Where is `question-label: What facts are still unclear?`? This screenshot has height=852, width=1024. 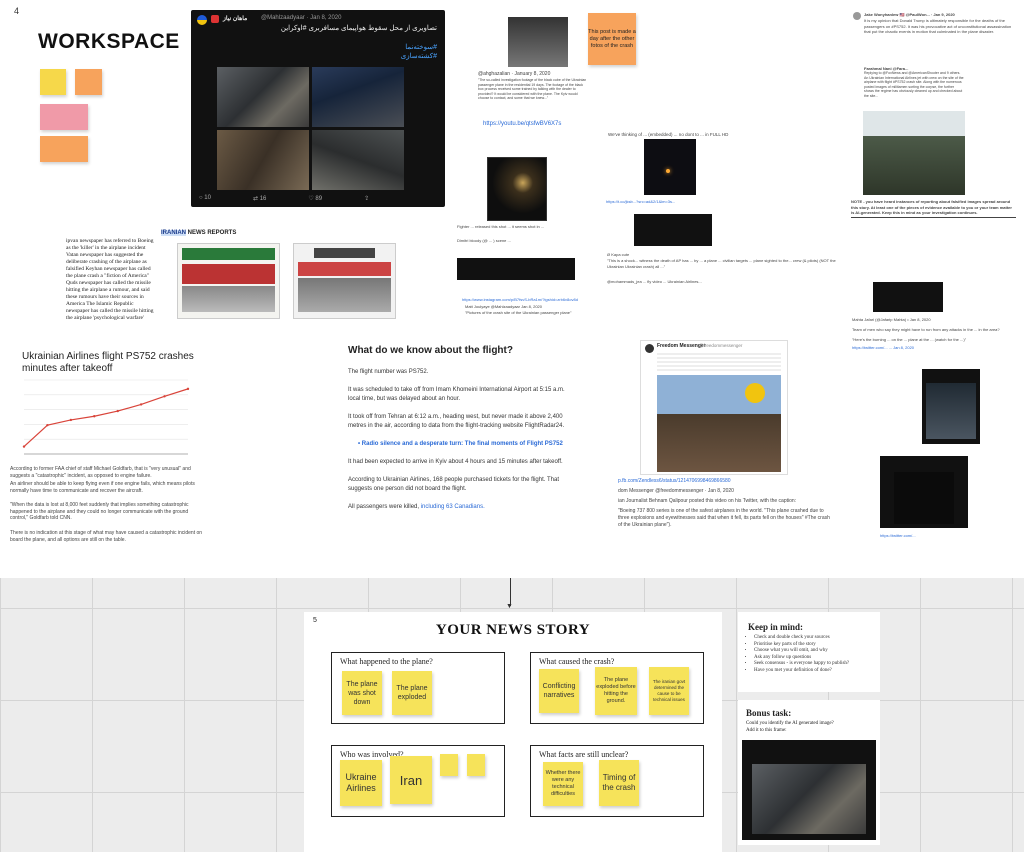
question-label: What facts are still unclear? is located at coordinates (584, 754).